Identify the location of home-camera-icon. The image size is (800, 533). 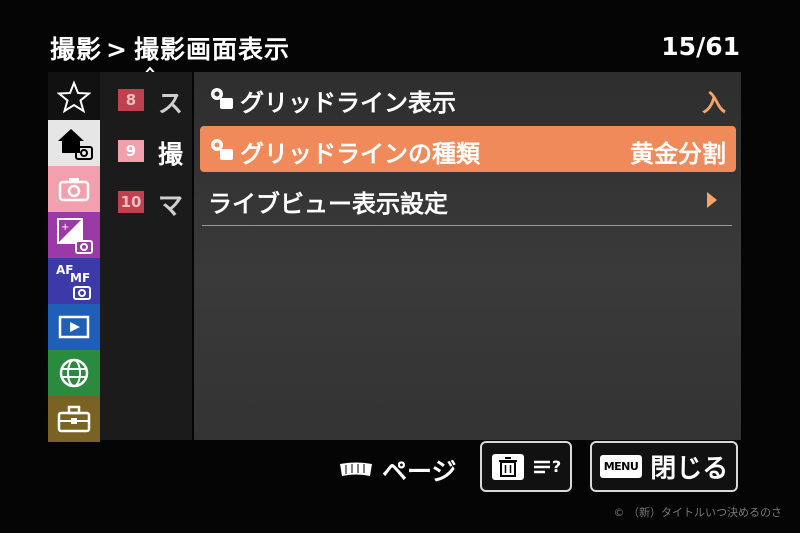
(75, 144).